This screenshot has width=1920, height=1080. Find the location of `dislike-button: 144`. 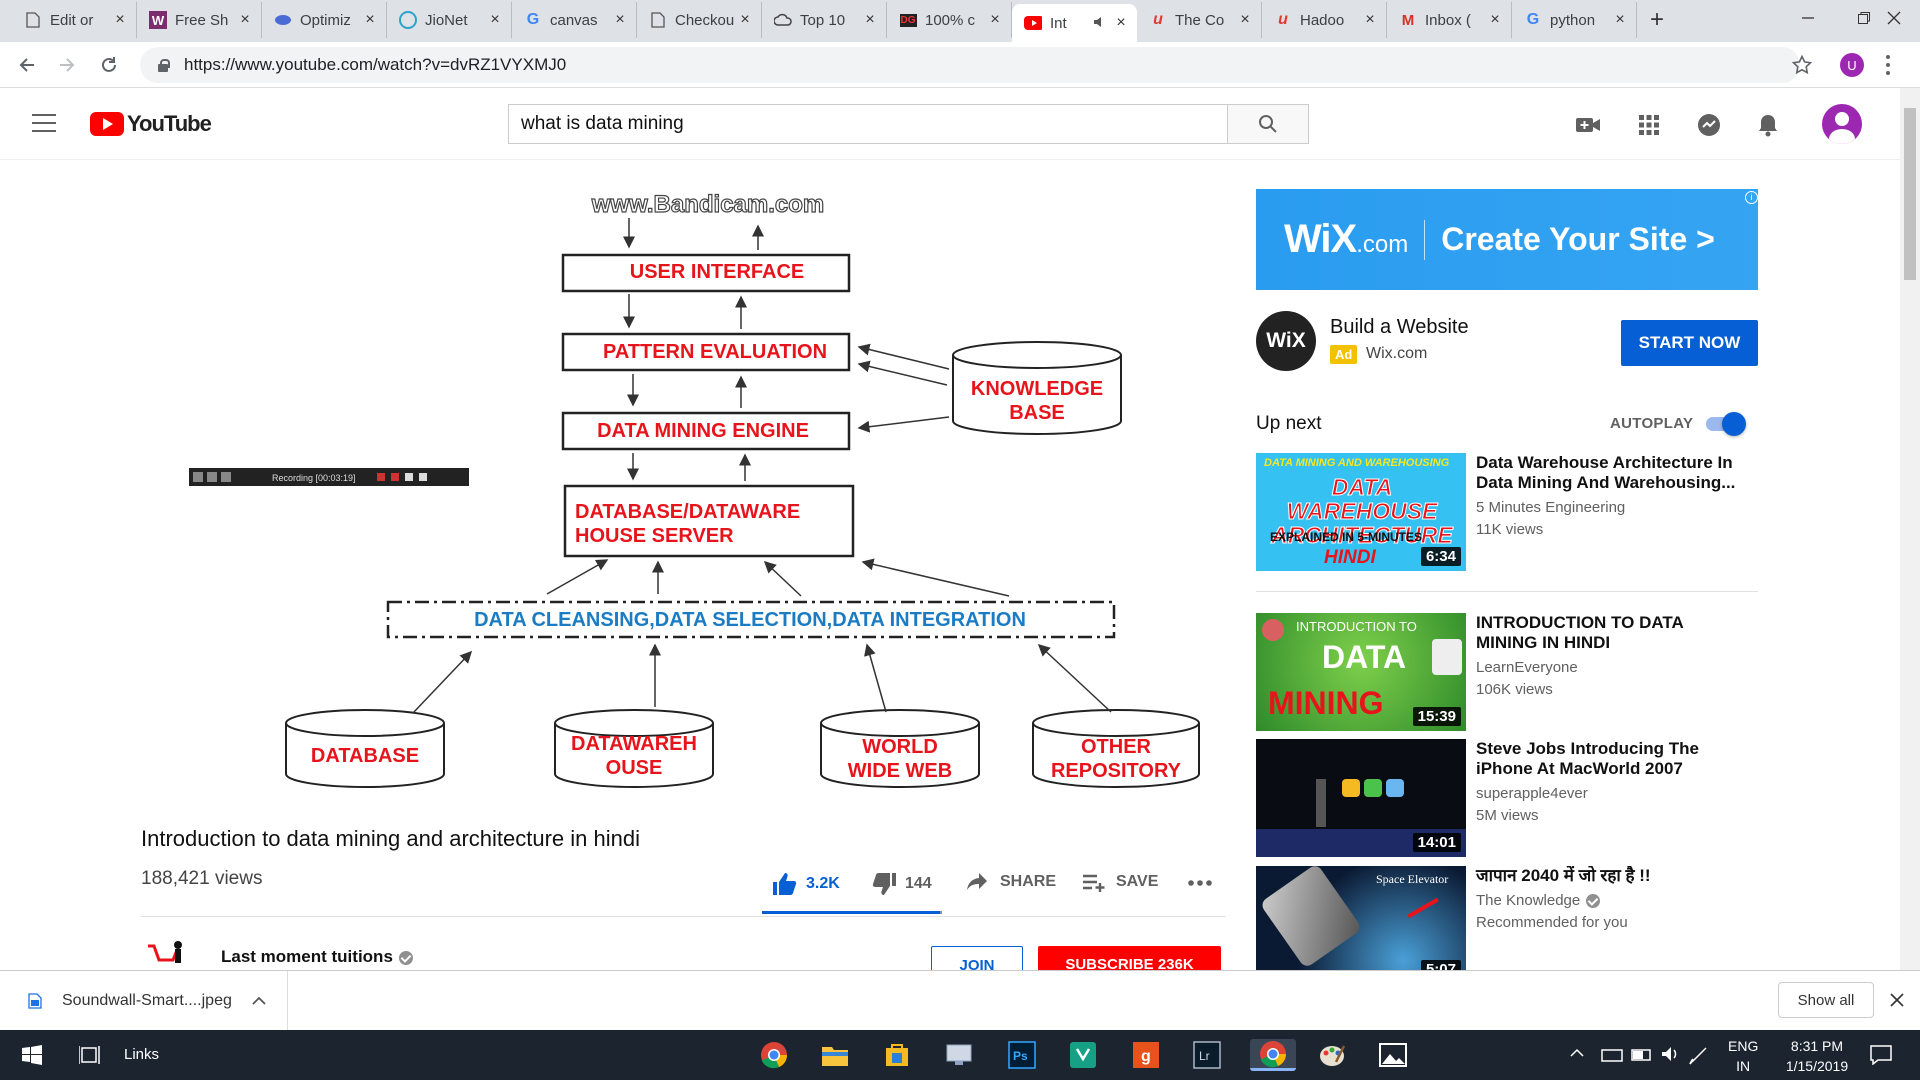

dislike-button: 144 is located at coordinates (901, 884).